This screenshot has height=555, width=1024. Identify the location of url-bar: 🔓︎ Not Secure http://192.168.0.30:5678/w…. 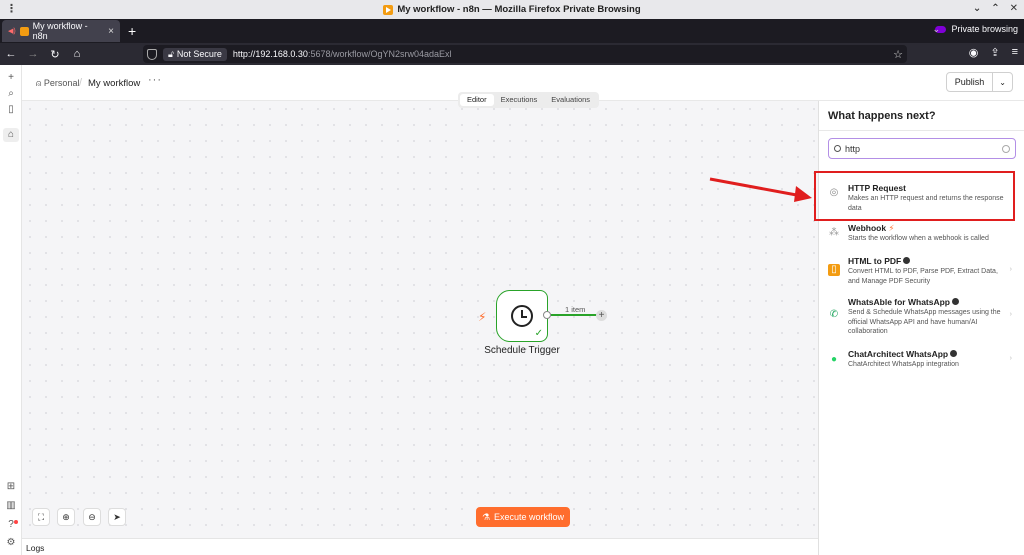
(525, 54).